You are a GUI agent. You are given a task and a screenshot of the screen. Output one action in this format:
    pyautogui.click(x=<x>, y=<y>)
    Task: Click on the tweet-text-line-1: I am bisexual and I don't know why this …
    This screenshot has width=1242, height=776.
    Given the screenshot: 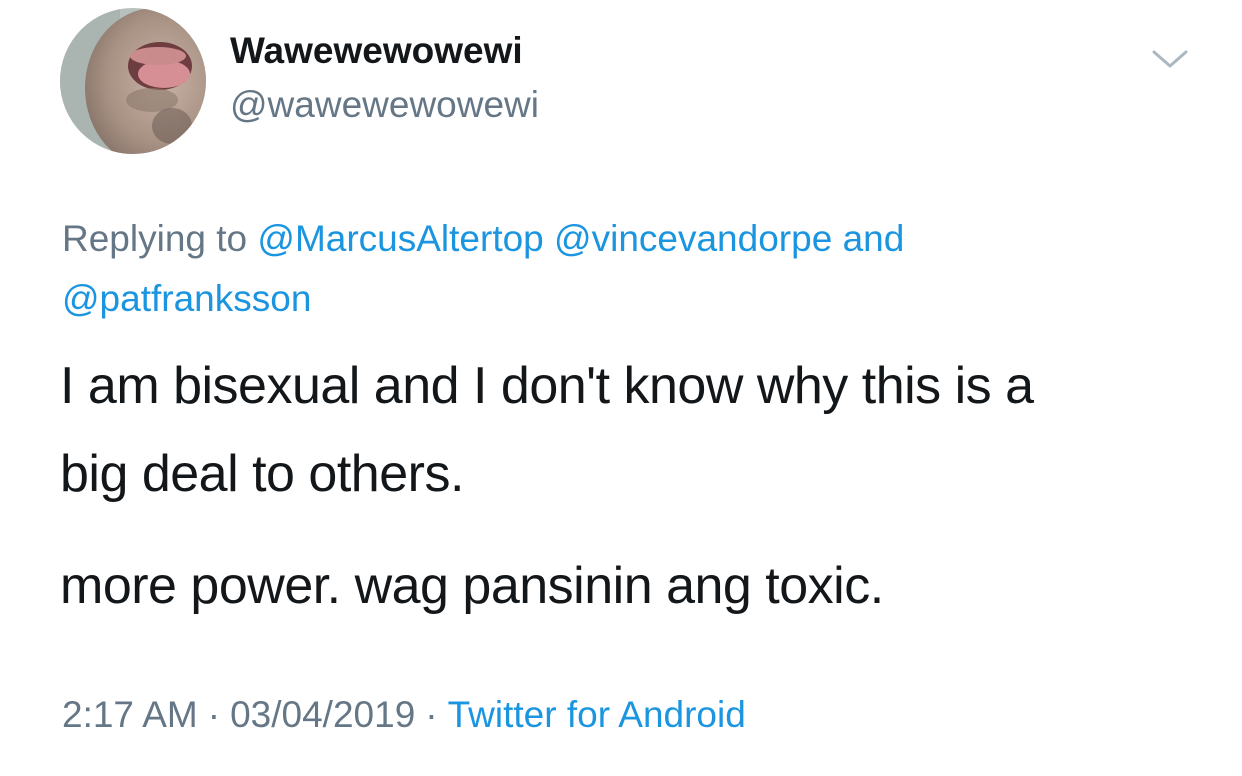 What is the action you would take?
    pyautogui.click(x=547, y=386)
    